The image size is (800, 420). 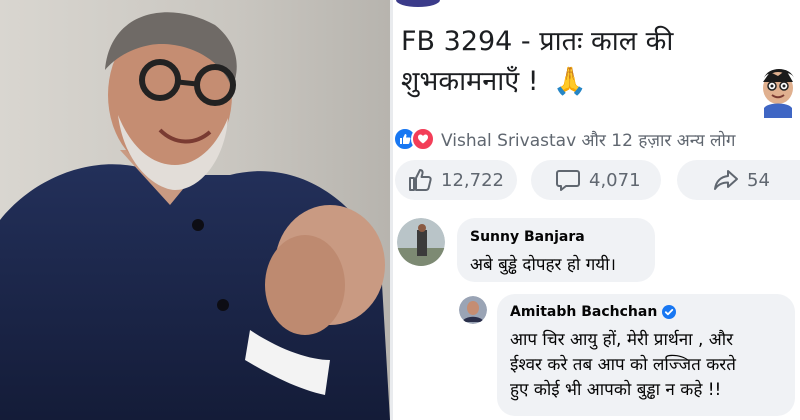 I want to click on love-reaction-icon, so click(x=423, y=139).